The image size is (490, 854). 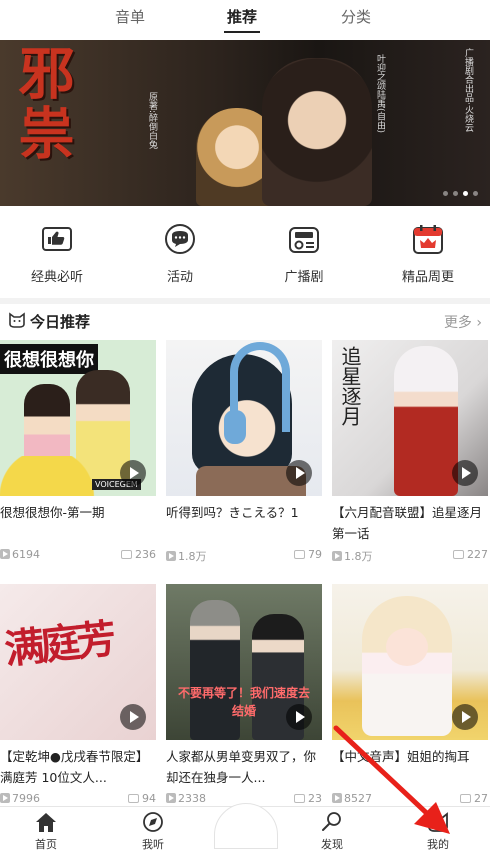 I want to click on quick-links: 经典必听 活动 广播剧 精品周更, so click(x=245, y=258).